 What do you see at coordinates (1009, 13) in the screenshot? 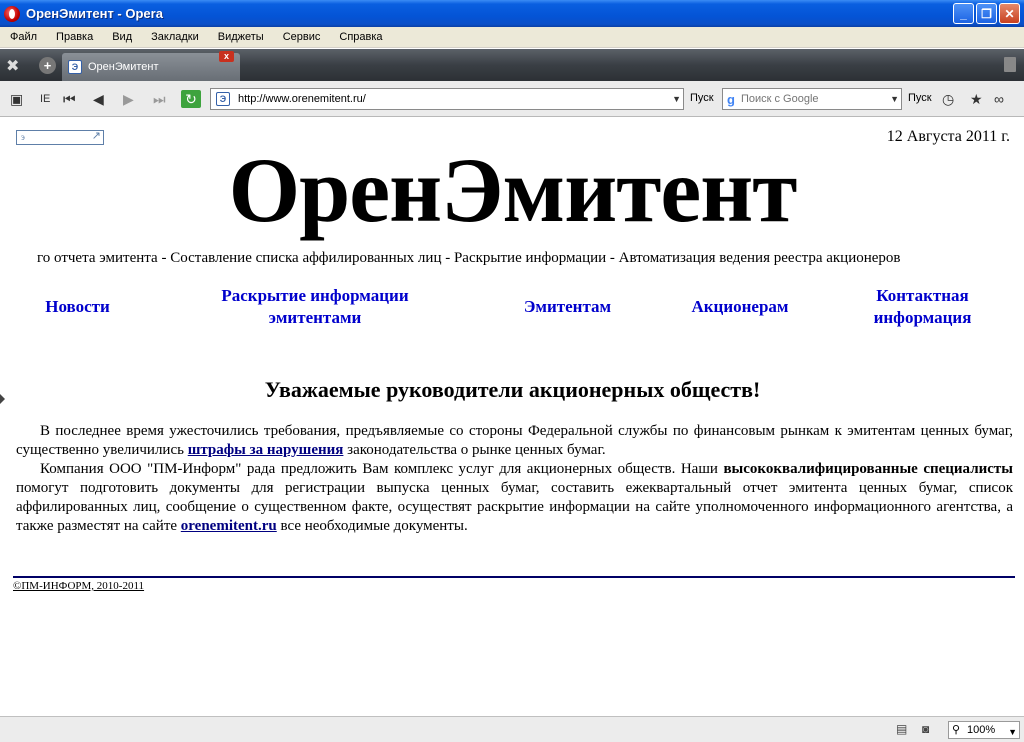
I see `close-window-button: ✕` at bounding box center [1009, 13].